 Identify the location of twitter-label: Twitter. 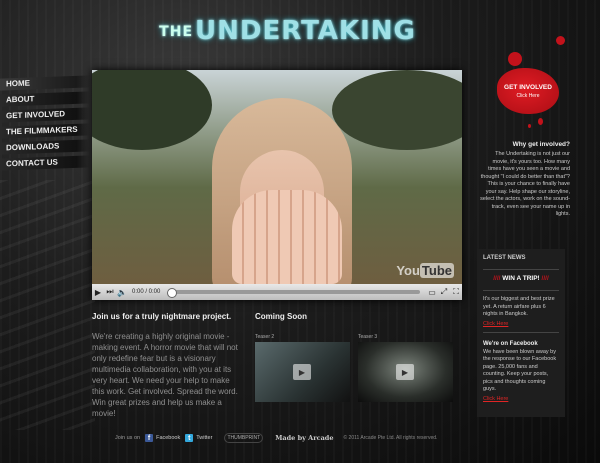
(204, 438).